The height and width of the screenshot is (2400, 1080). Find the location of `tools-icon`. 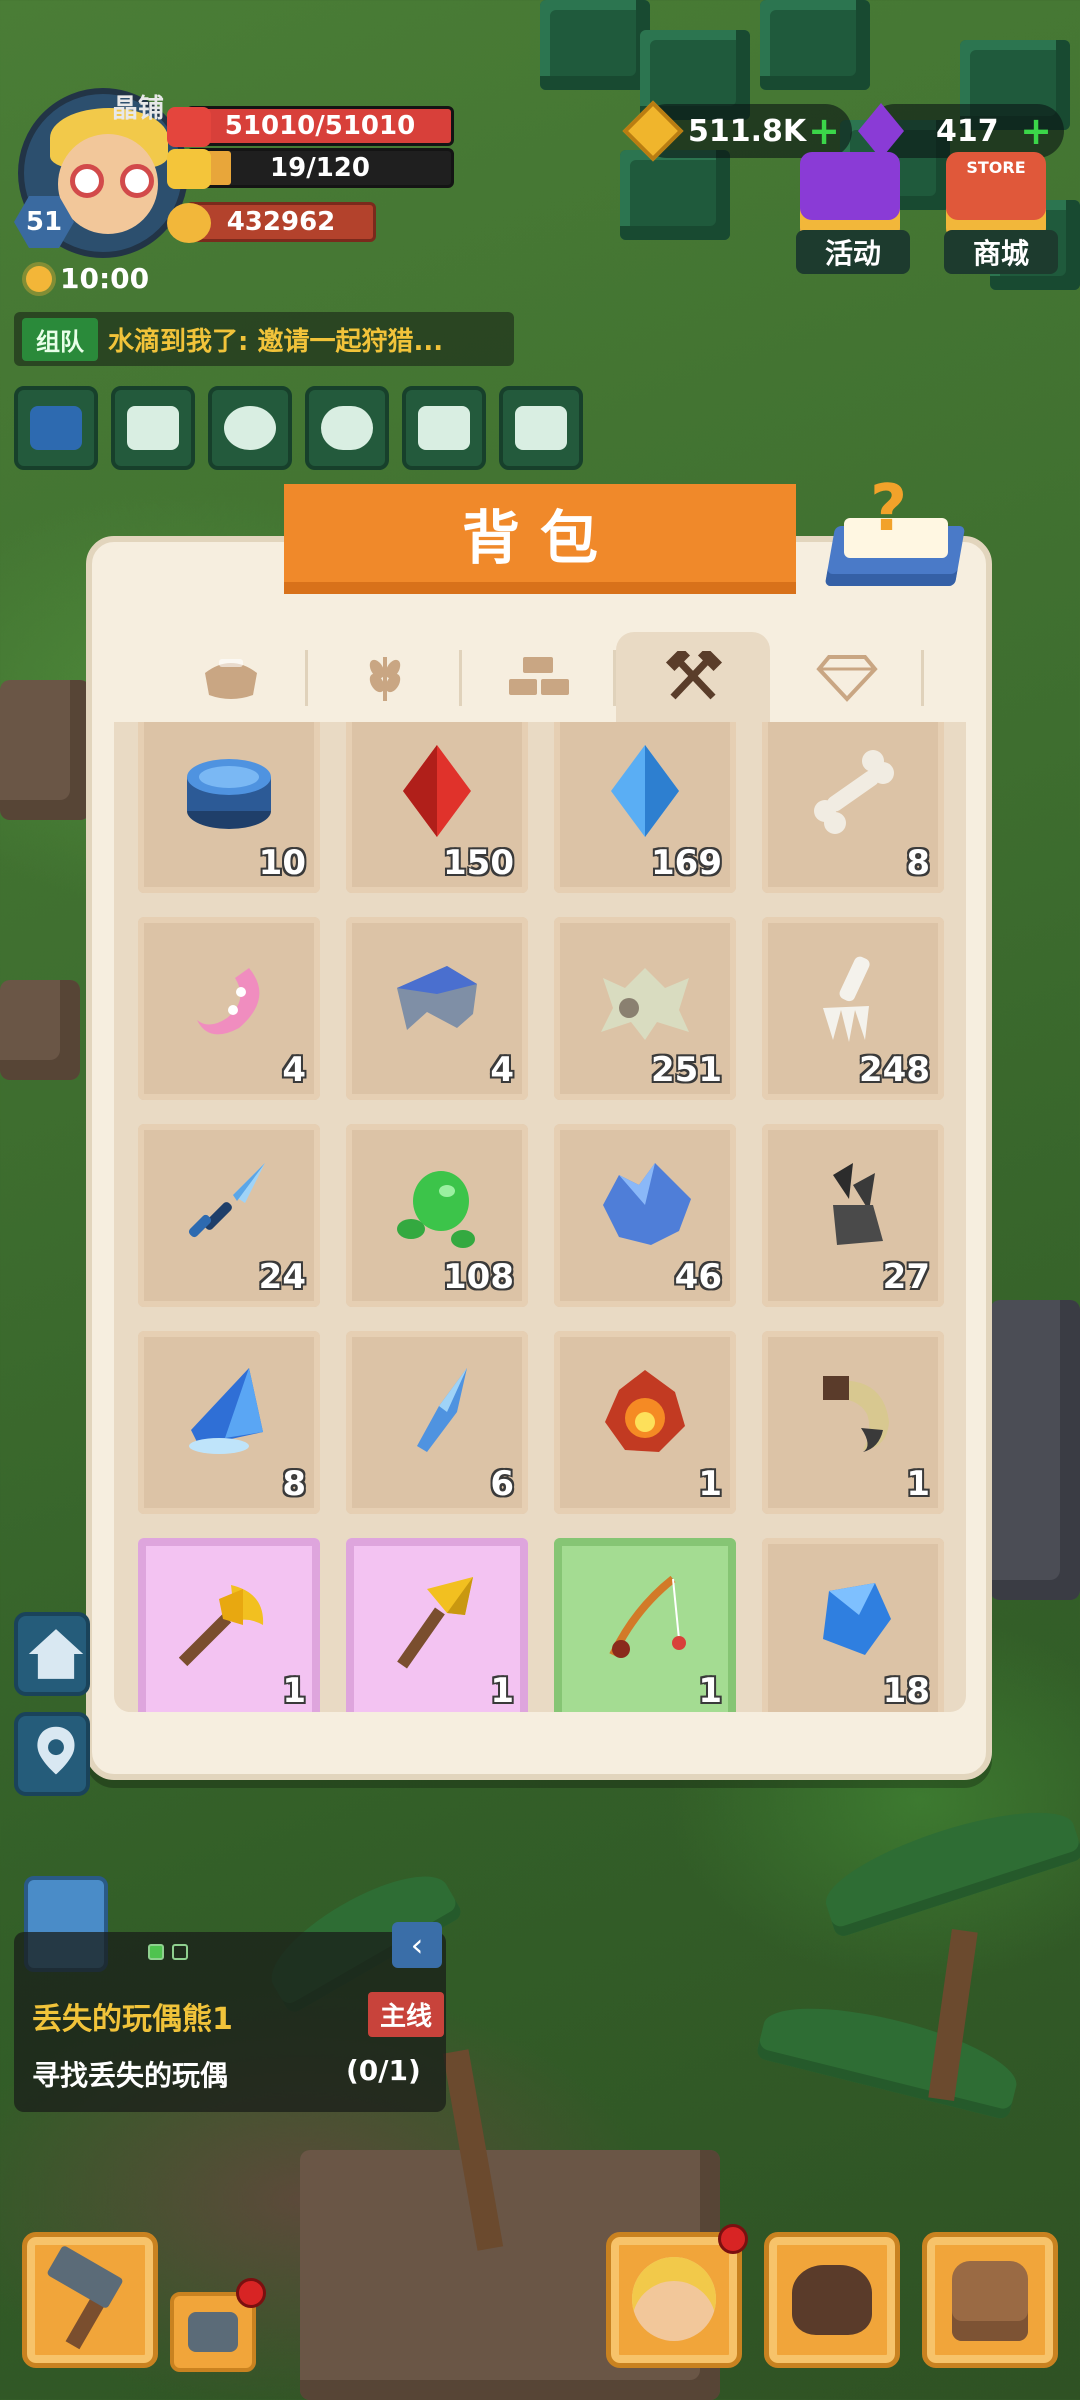

tools-icon is located at coordinates (694, 675).